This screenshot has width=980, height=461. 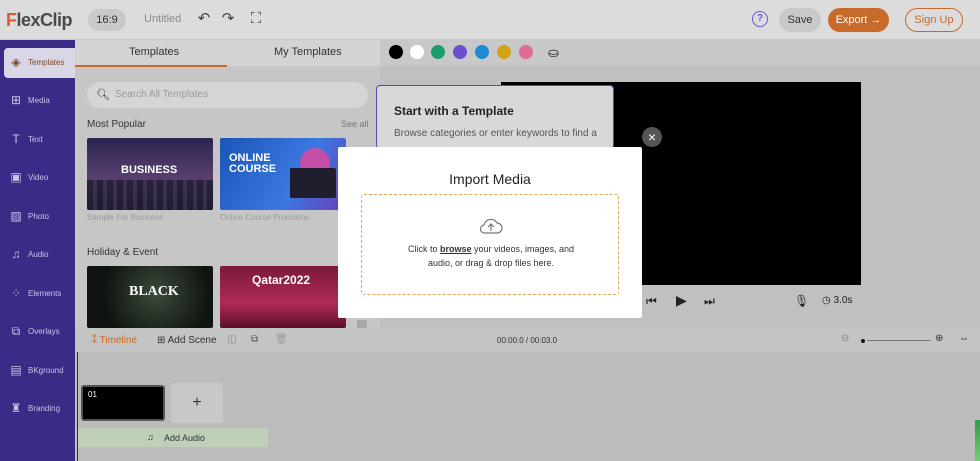 What do you see at coordinates (11, 20) in the screenshot?
I see `logo-mark: F` at bounding box center [11, 20].